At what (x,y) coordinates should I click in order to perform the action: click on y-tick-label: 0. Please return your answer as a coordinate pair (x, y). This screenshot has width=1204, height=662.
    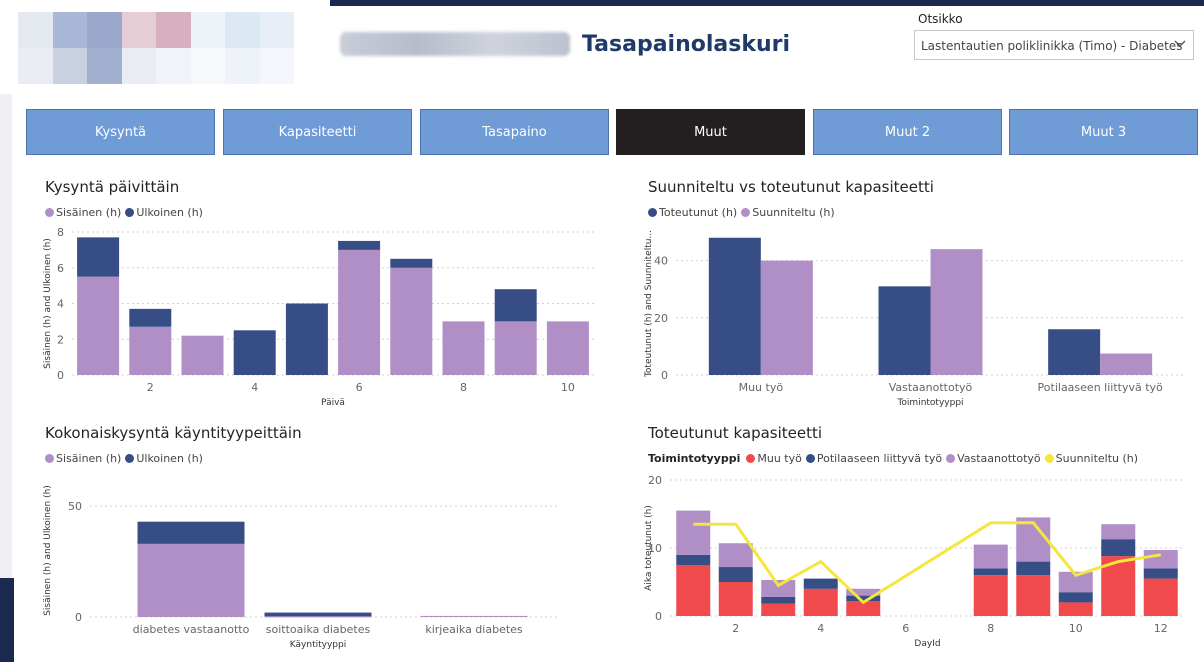
    Looking at the image, I should click on (658, 616).